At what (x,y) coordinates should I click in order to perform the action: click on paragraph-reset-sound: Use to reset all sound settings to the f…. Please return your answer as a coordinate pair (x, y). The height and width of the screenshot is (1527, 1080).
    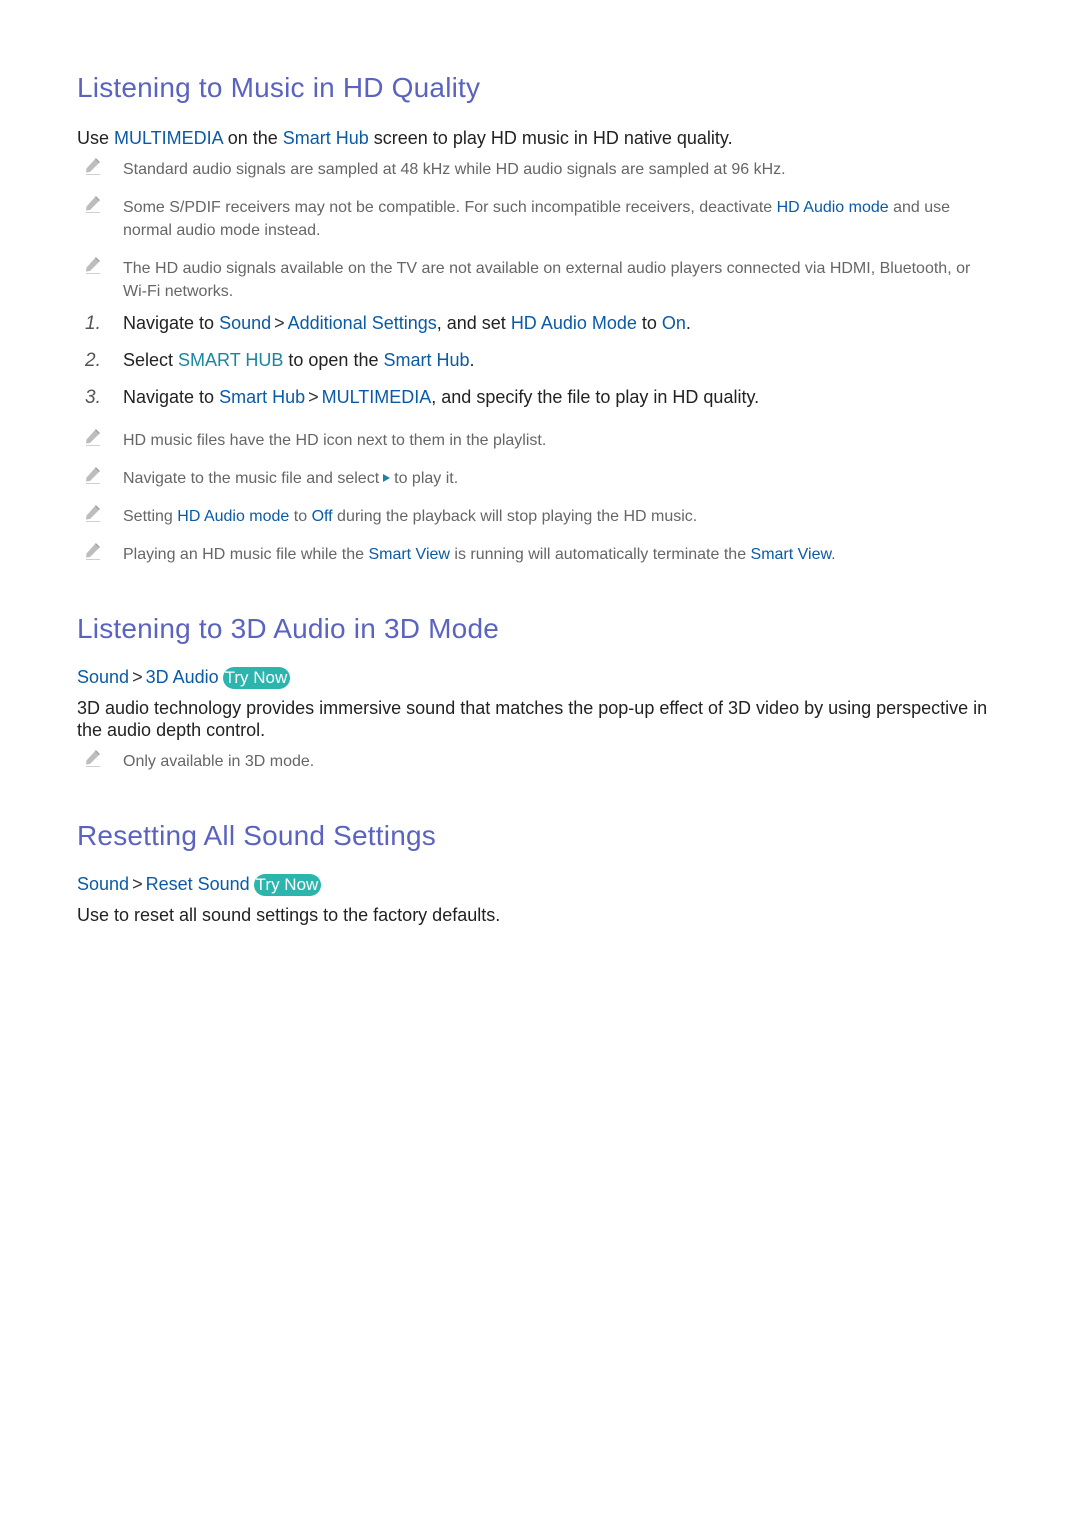
    Looking at the image, I should click on (289, 915).